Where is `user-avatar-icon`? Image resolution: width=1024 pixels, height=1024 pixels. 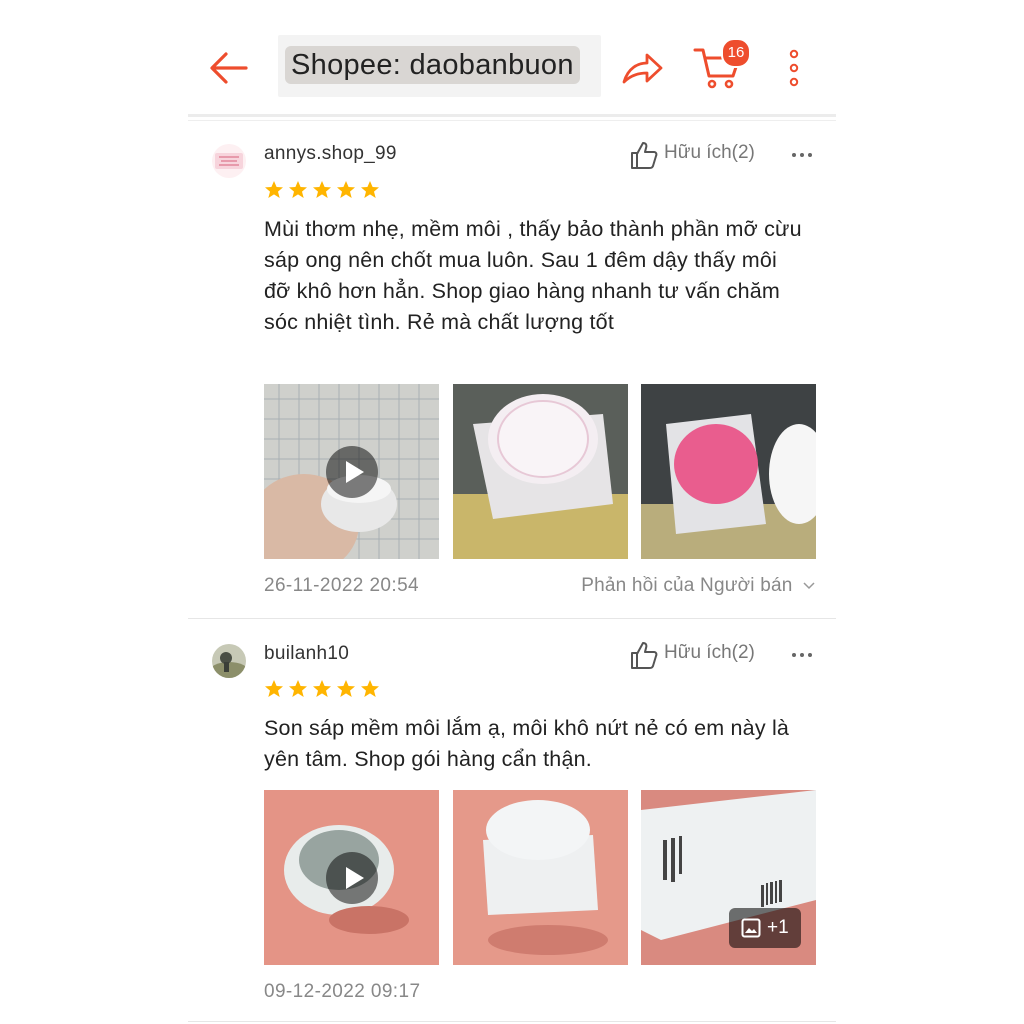 user-avatar-icon is located at coordinates (229, 661).